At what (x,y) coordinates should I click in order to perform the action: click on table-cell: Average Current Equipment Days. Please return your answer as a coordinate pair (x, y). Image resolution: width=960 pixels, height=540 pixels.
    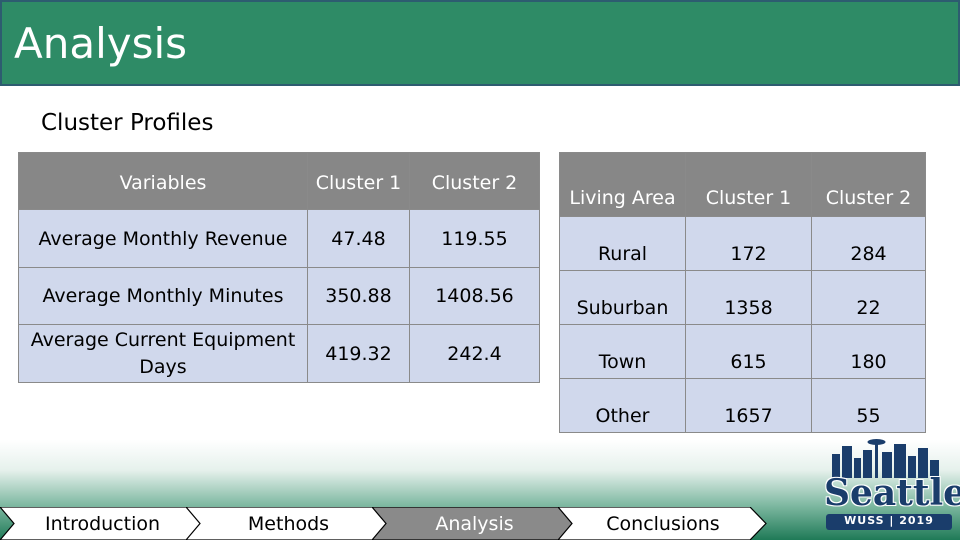
    Looking at the image, I should click on (163, 353).